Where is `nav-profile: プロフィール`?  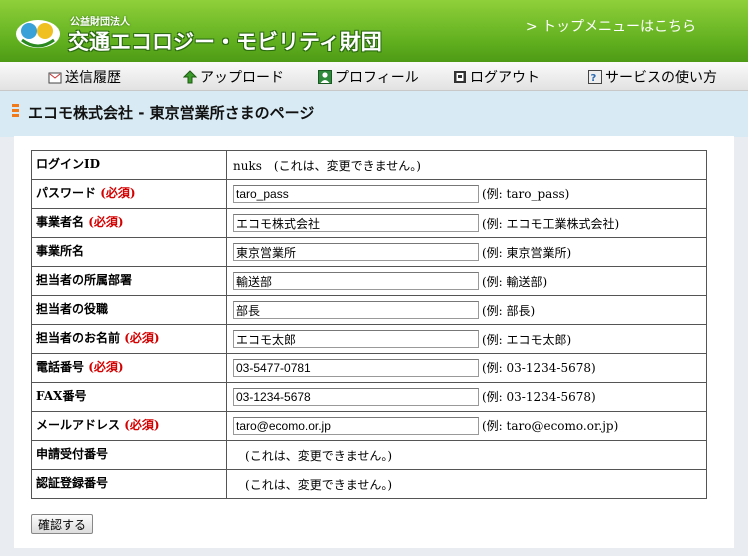
nav-profile: プロフィール is located at coordinates (368, 77).